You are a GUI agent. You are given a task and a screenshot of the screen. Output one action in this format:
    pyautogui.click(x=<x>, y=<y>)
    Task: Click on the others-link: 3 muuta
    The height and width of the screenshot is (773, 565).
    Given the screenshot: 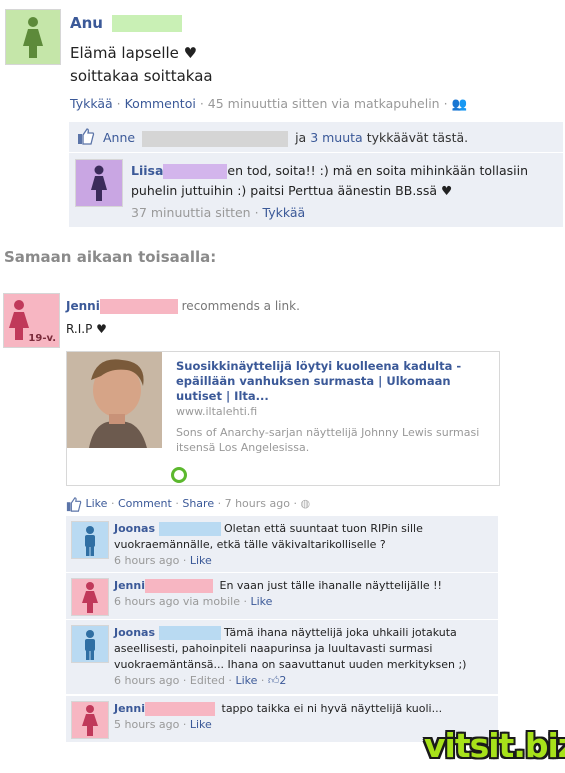 What is the action you would take?
    pyautogui.click(x=336, y=137)
    